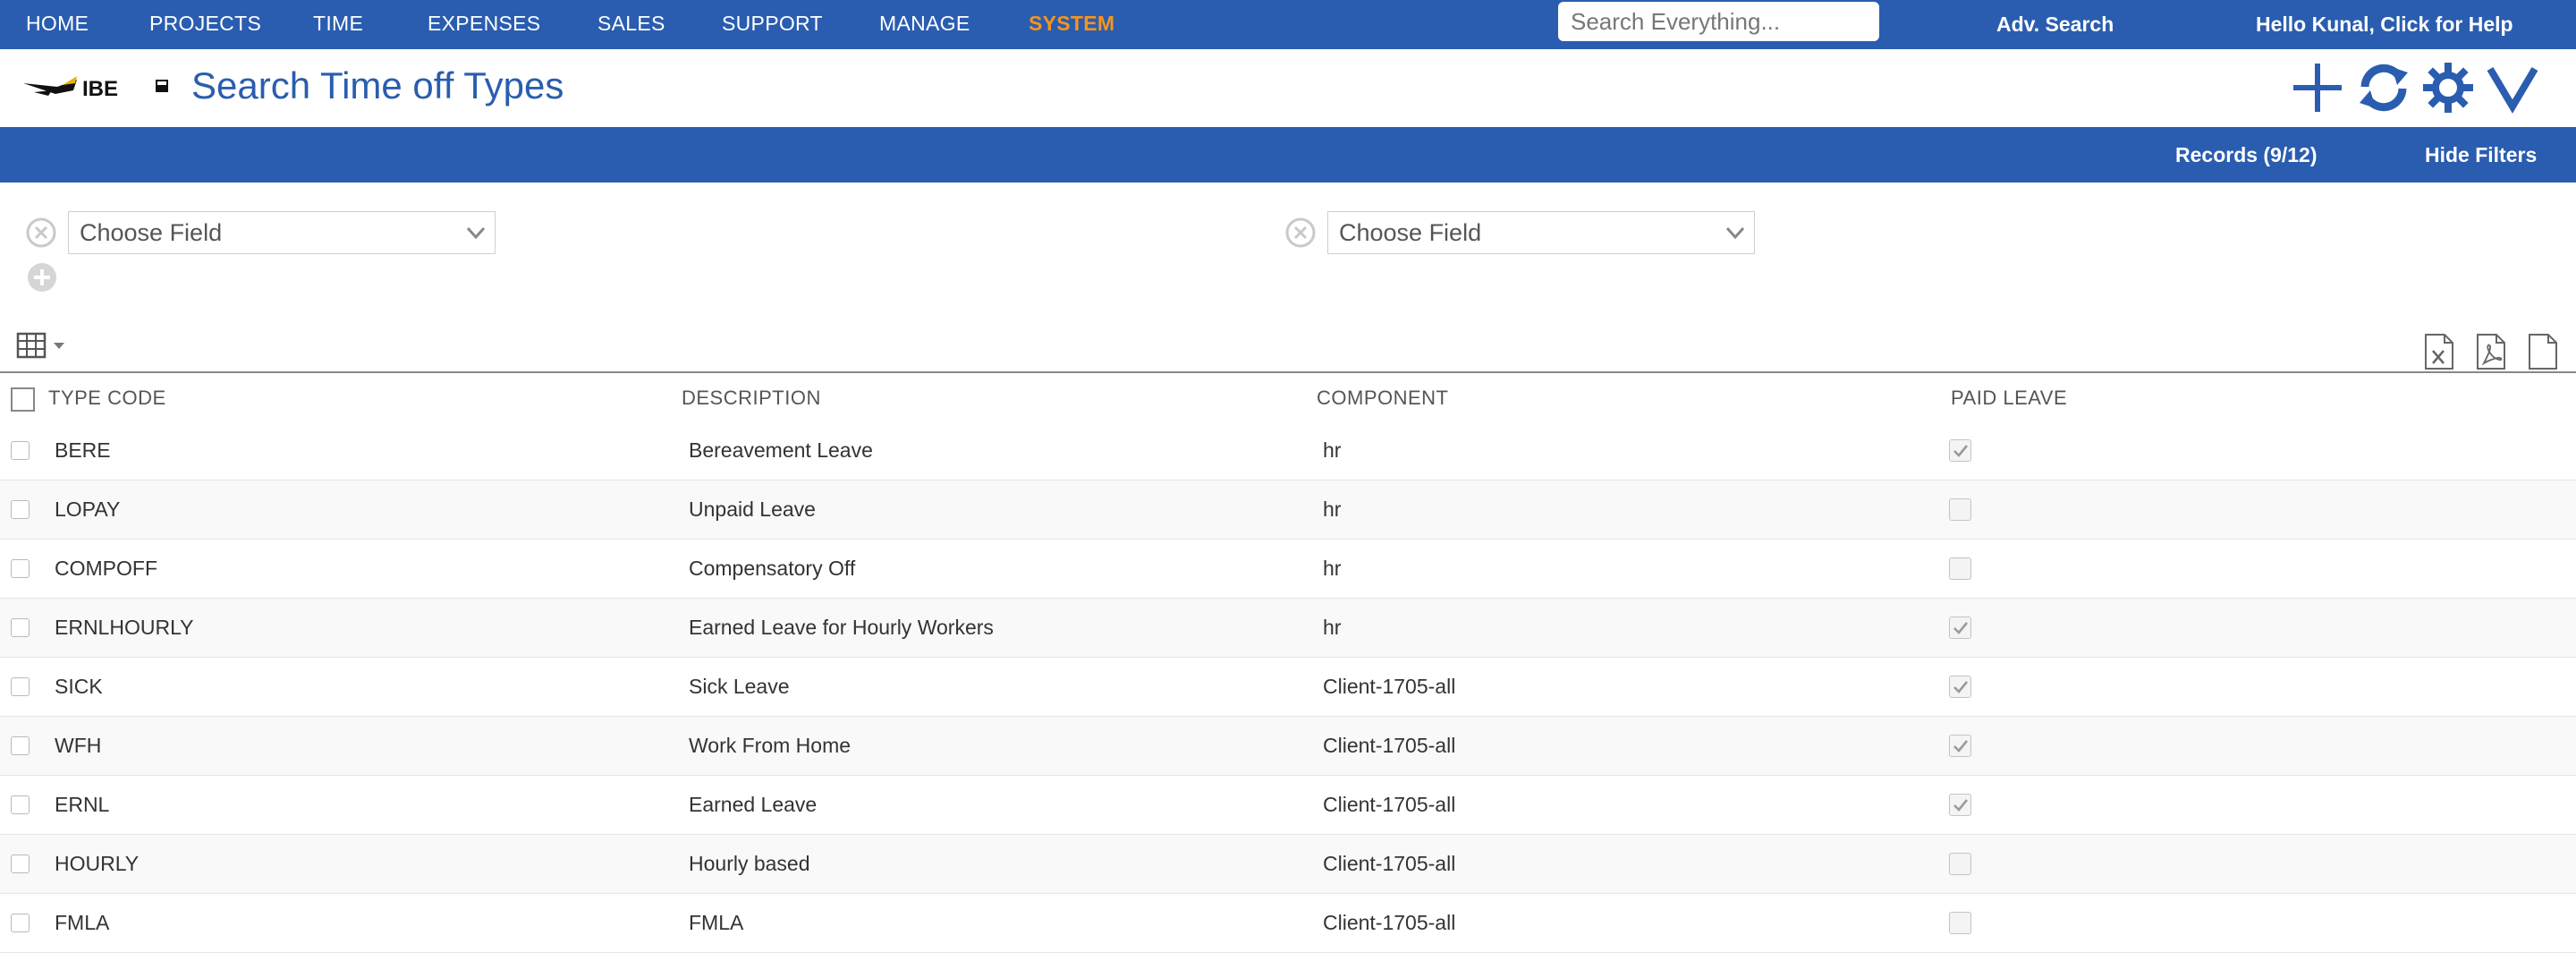 The width and height of the screenshot is (2576, 961). What do you see at coordinates (752, 509) in the screenshot?
I see `cell-description: Unpaid Leave` at bounding box center [752, 509].